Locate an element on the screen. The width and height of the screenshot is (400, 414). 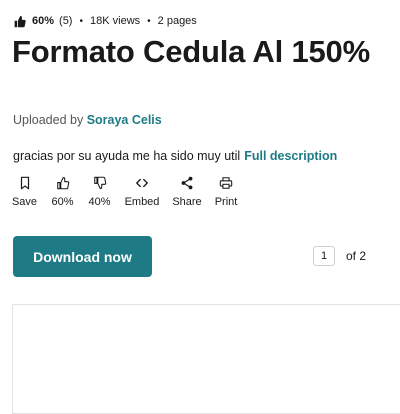
save-label: Save is located at coordinates (24, 202).